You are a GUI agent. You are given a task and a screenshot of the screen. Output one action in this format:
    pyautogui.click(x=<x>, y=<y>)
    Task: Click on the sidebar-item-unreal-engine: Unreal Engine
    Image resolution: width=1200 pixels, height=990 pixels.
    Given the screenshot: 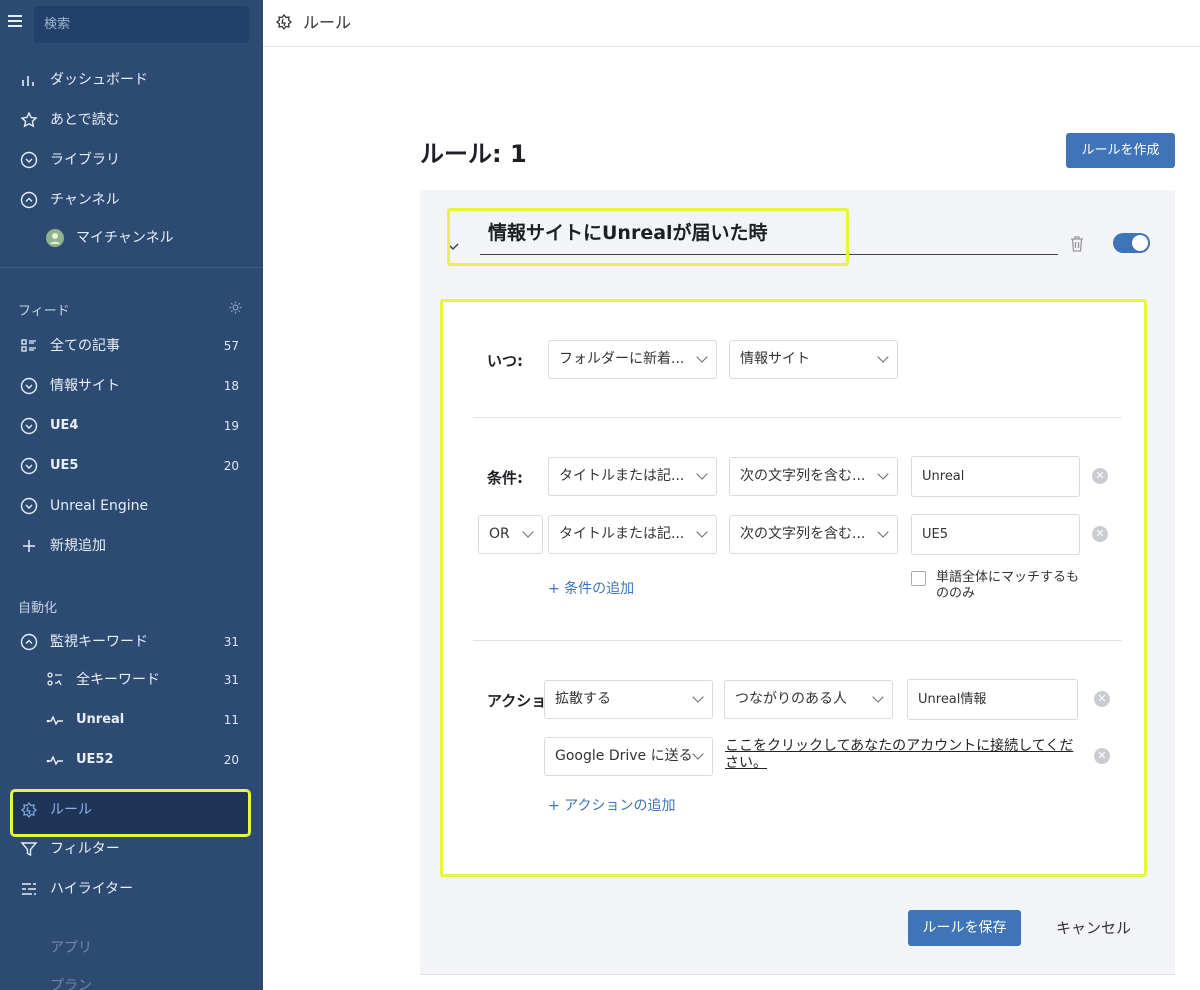 What is the action you would take?
    pyautogui.click(x=131, y=506)
    